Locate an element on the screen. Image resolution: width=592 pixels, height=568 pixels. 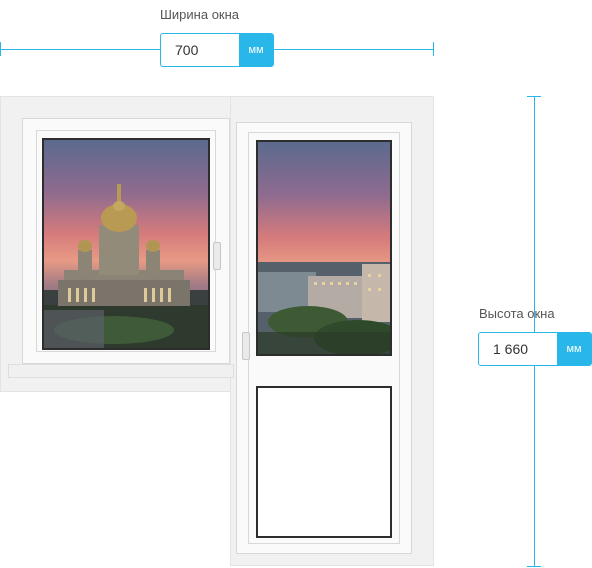
door-handle is located at coordinates (246, 346).